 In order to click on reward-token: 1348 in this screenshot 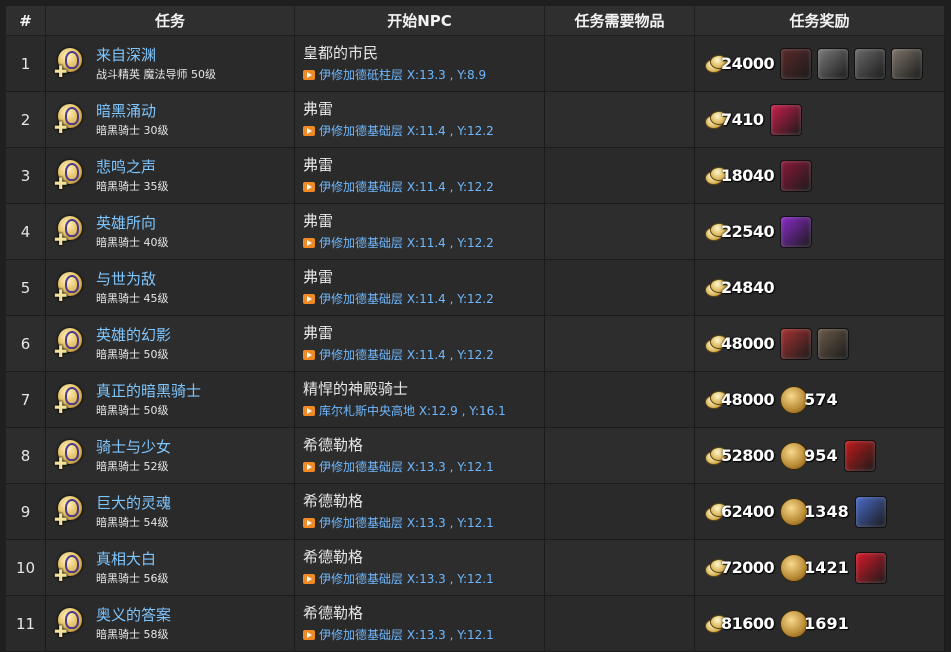, I will do `click(814, 511)`.